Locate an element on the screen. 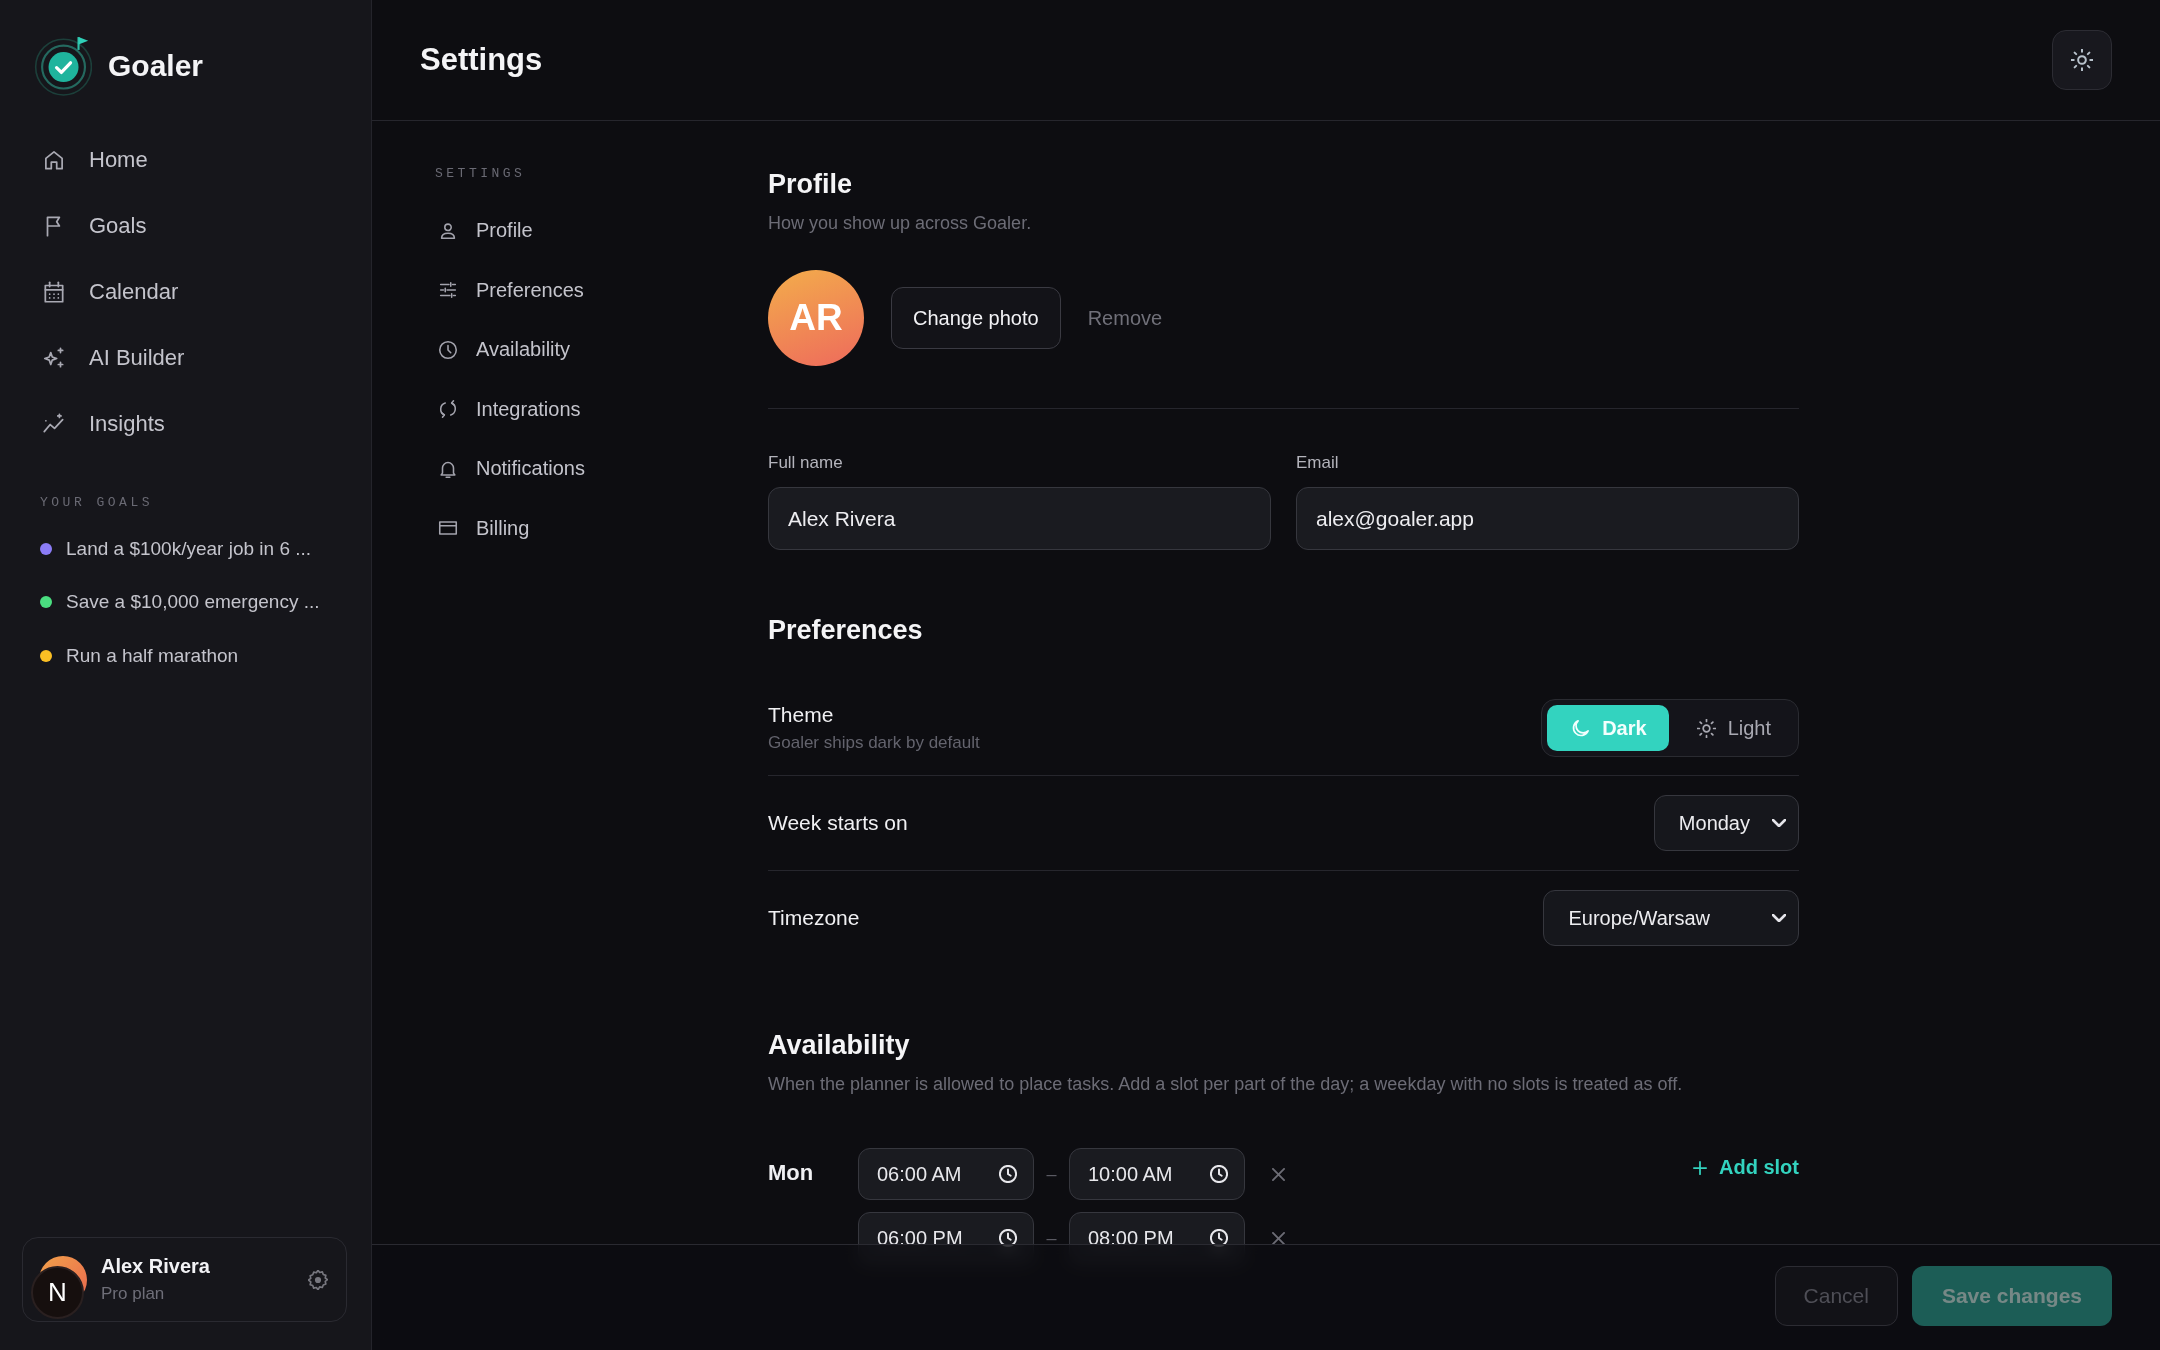 The width and height of the screenshot is (2160, 1350). settings-nav-item: Availability is located at coordinates (504, 350).